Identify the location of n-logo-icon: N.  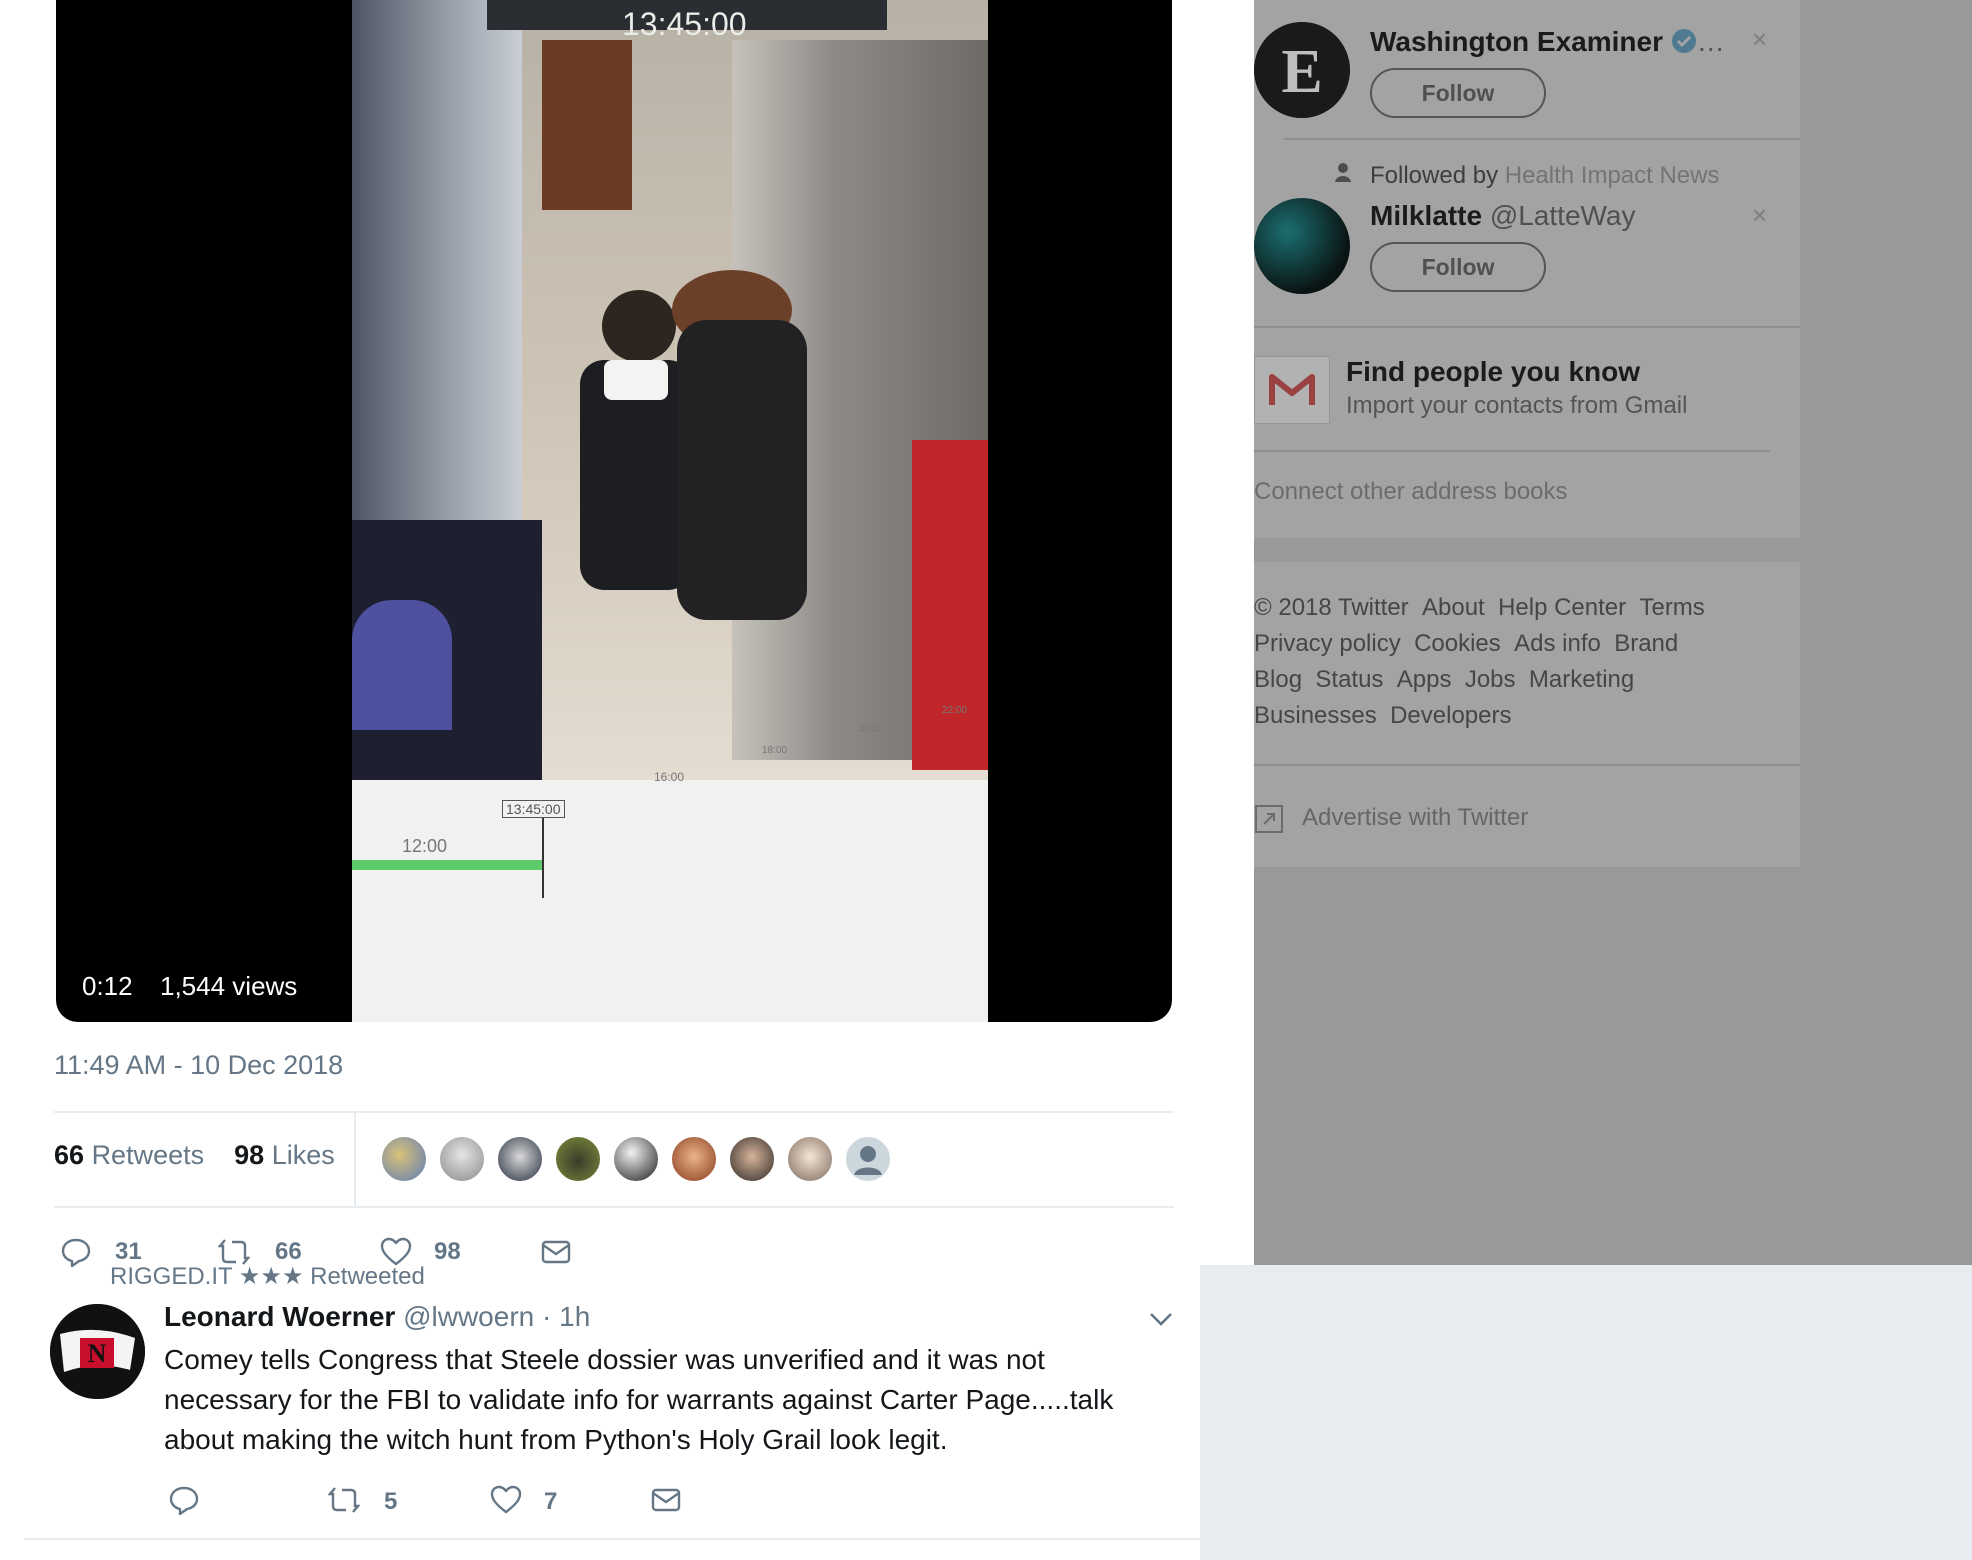
(97, 1351).